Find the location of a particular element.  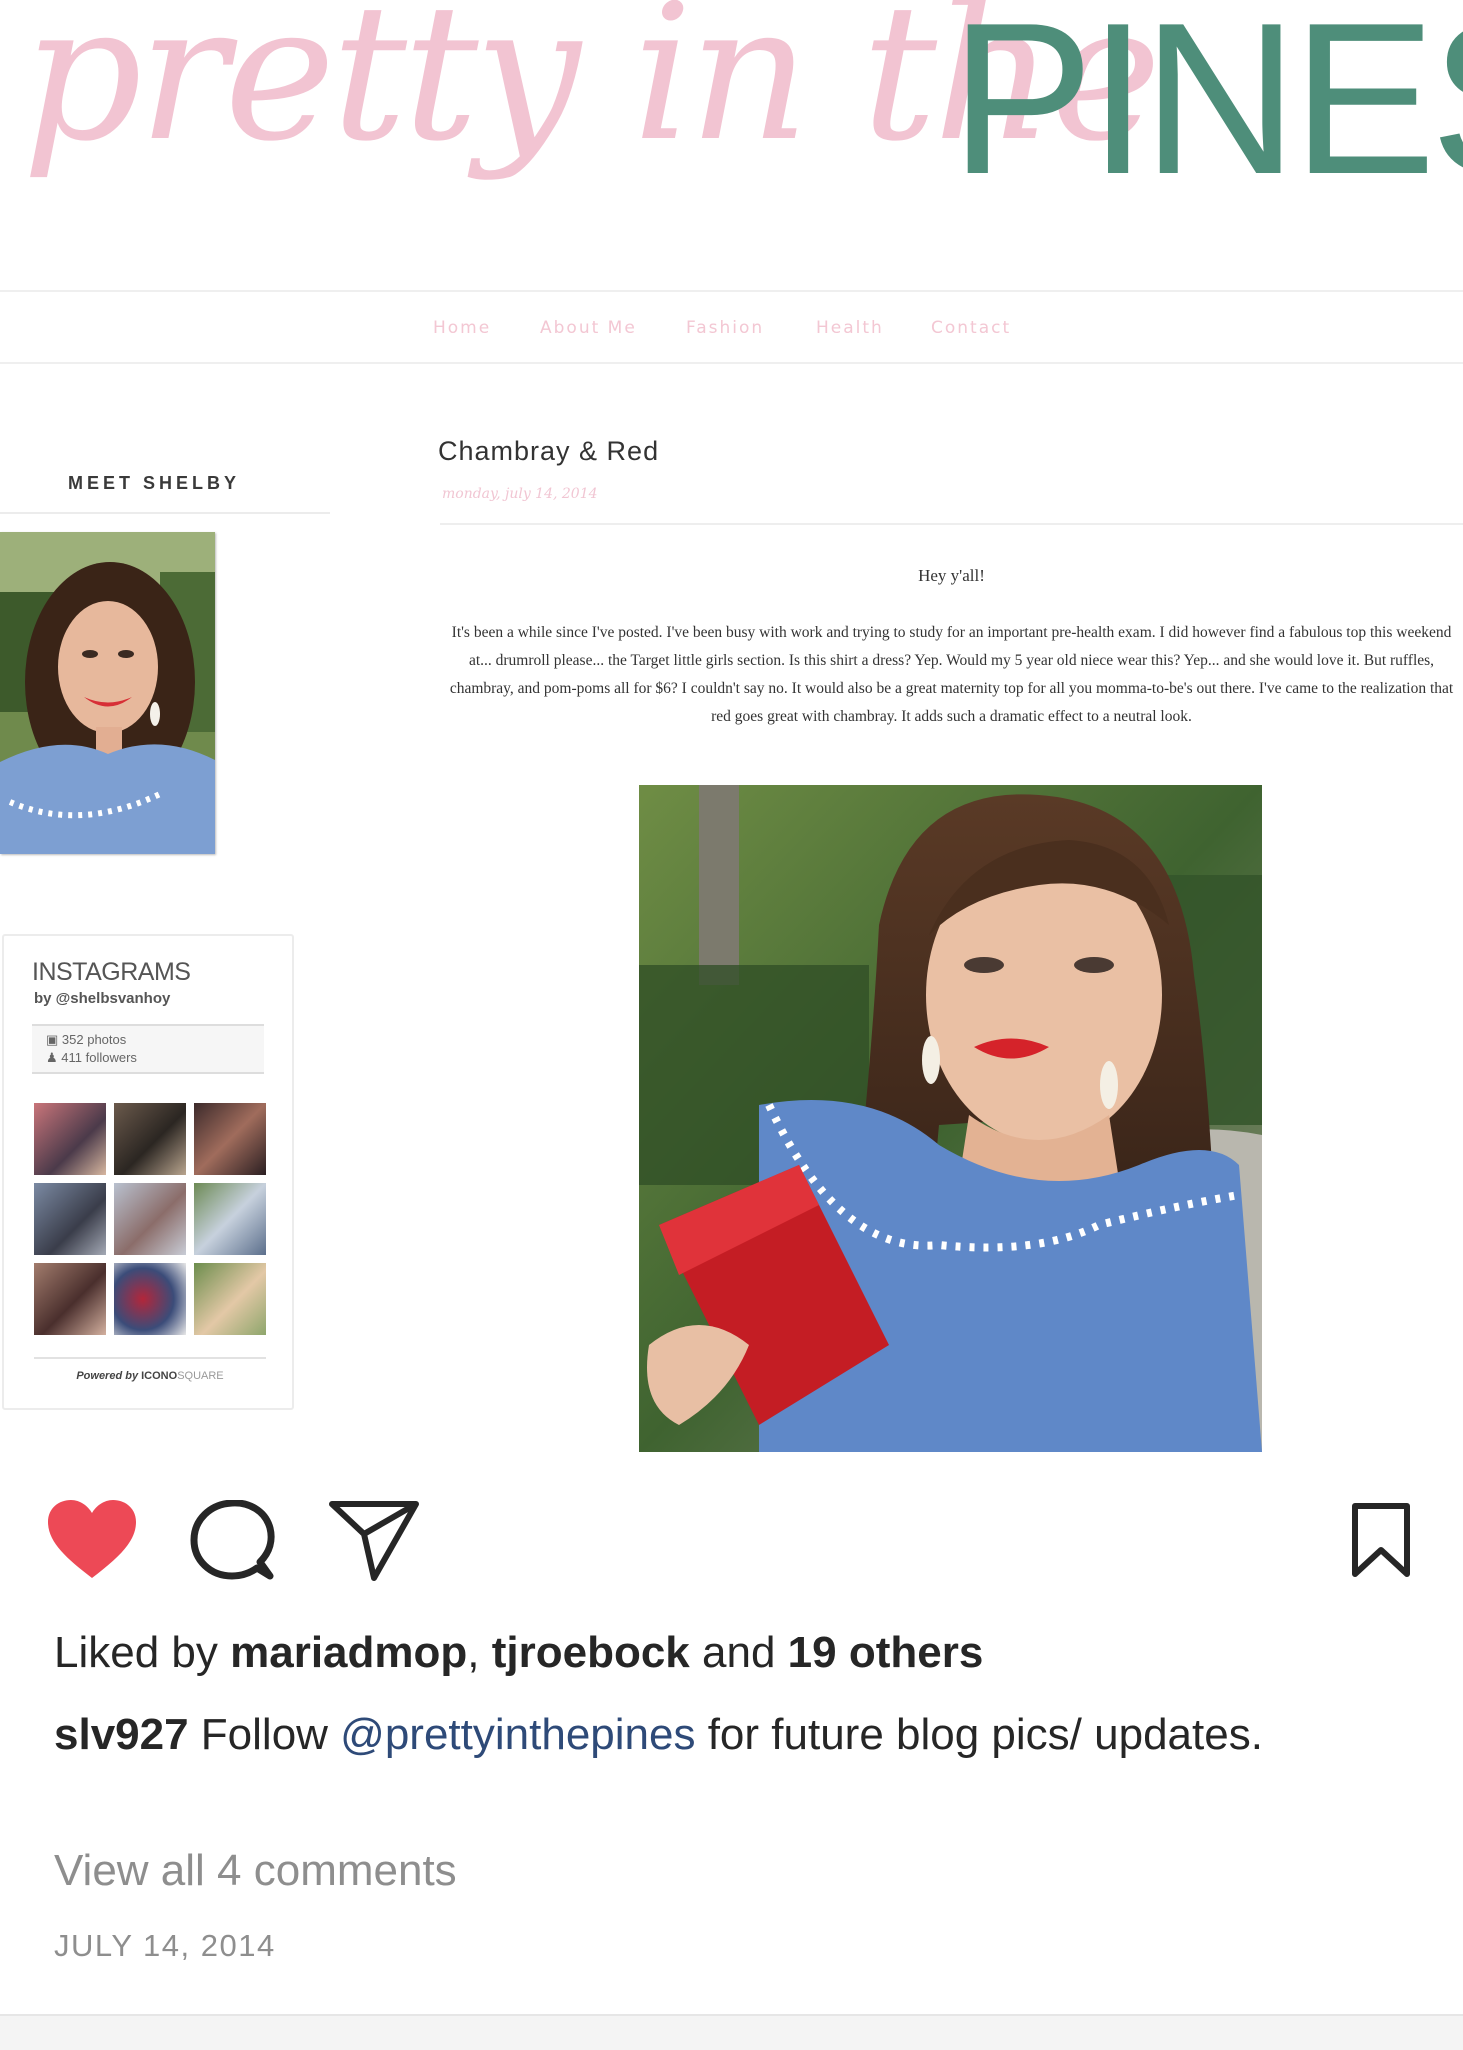

instagram-widget-stats: ▣ 352 photos ♟ 411 followers is located at coordinates (148, 1049).